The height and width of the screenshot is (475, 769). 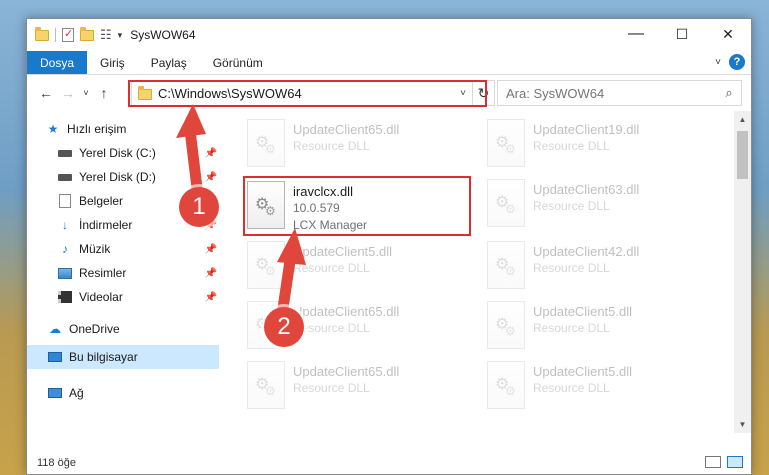 I want to click on details-view-icon, so click(x=713, y=462).